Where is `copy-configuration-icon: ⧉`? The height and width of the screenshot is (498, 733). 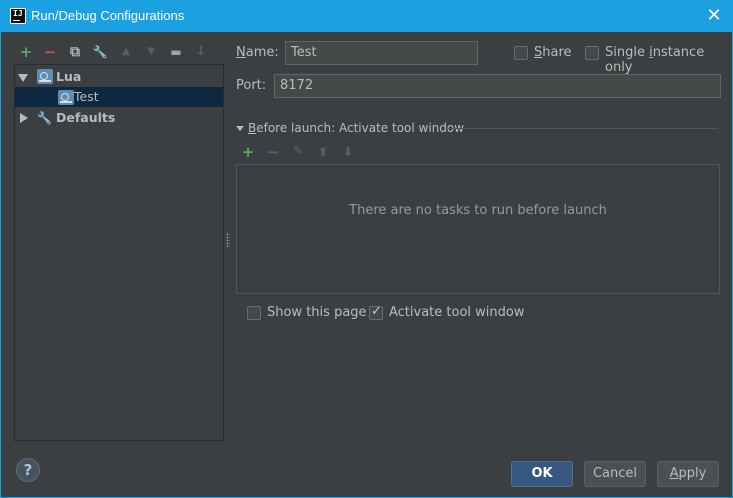
copy-configuration-icon: ⧉ is located at coordinates (75, 52).